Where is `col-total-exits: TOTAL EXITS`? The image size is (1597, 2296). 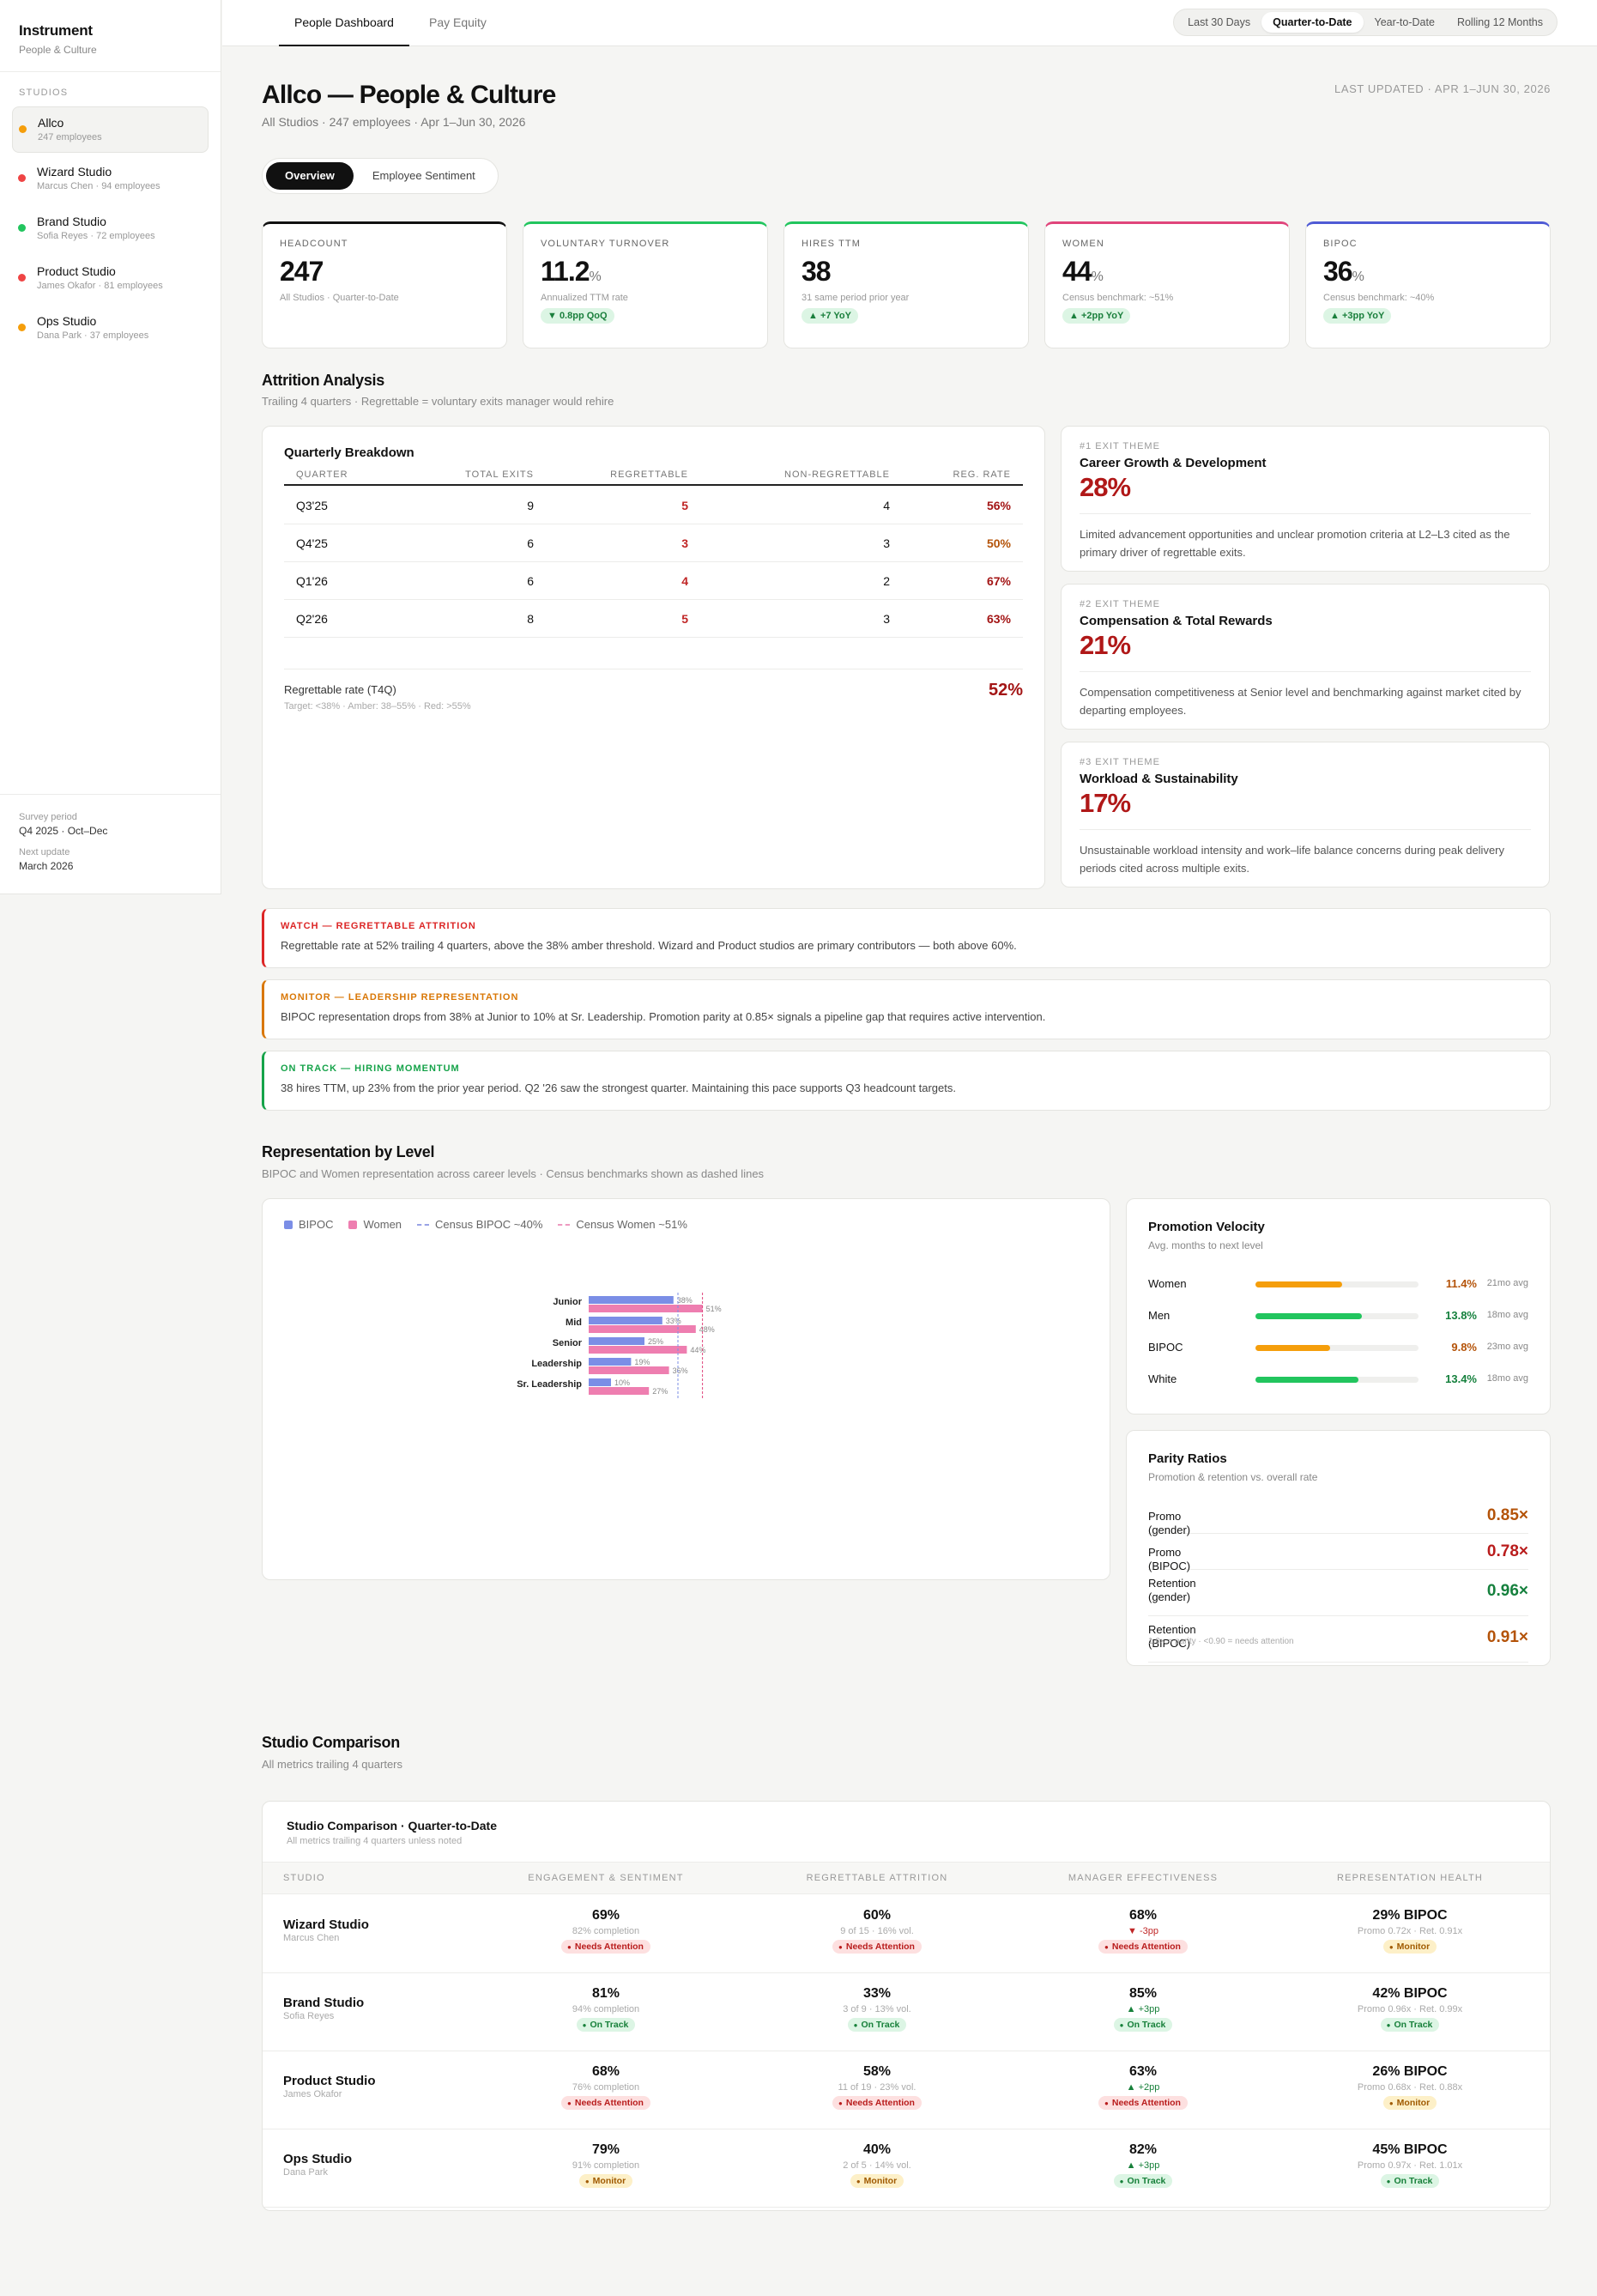 col-total-exits: TOTAL EXITS is located at coordinates (499, 474).